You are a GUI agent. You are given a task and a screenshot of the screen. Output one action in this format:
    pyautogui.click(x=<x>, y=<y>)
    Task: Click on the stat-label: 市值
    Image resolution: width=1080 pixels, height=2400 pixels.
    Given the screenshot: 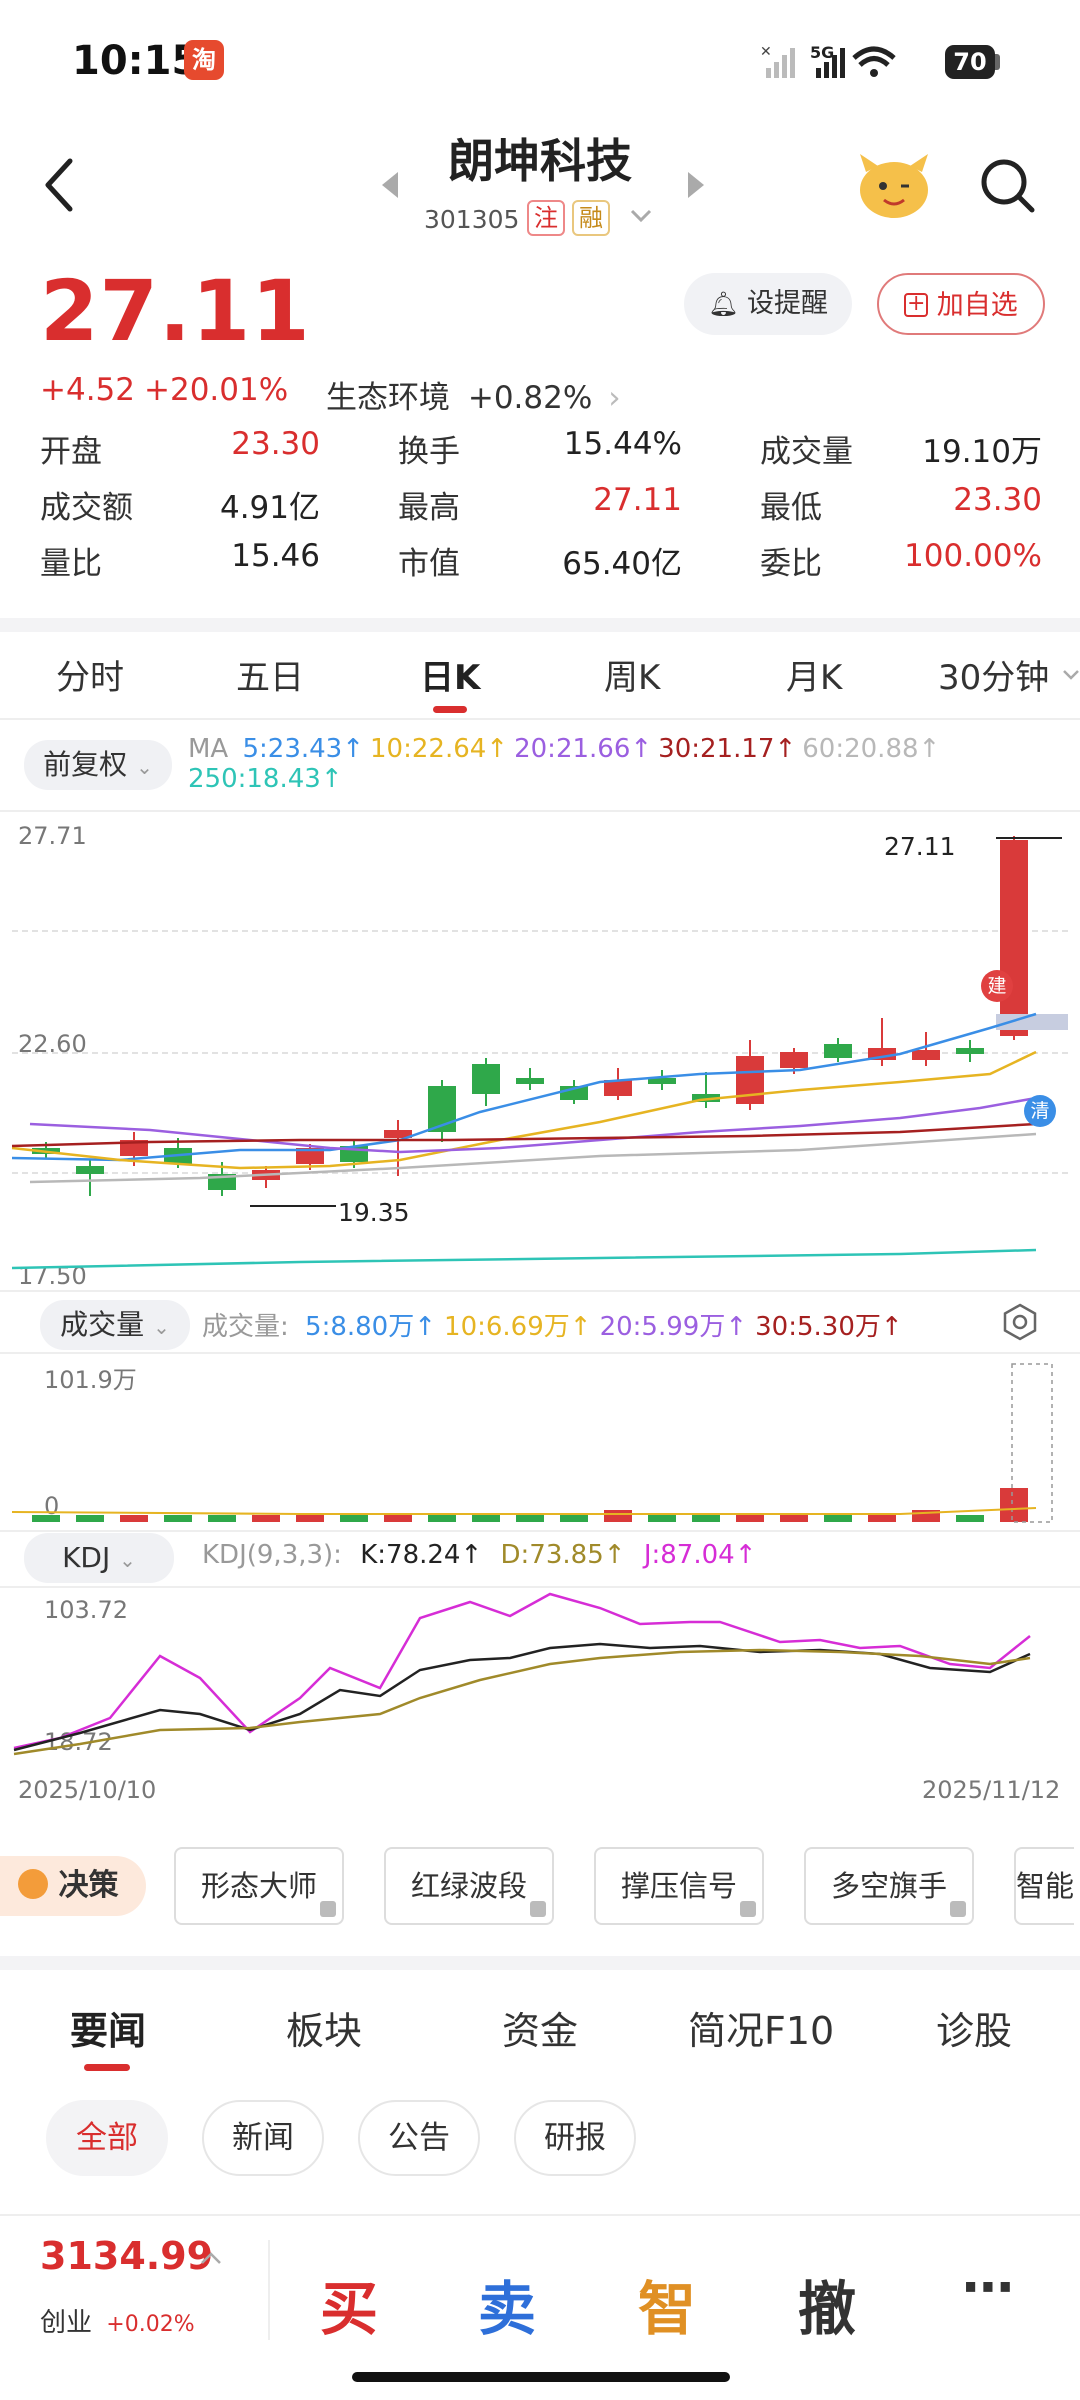 What is the action you would take?
    pyautogui.click(x=429, y=564)
    